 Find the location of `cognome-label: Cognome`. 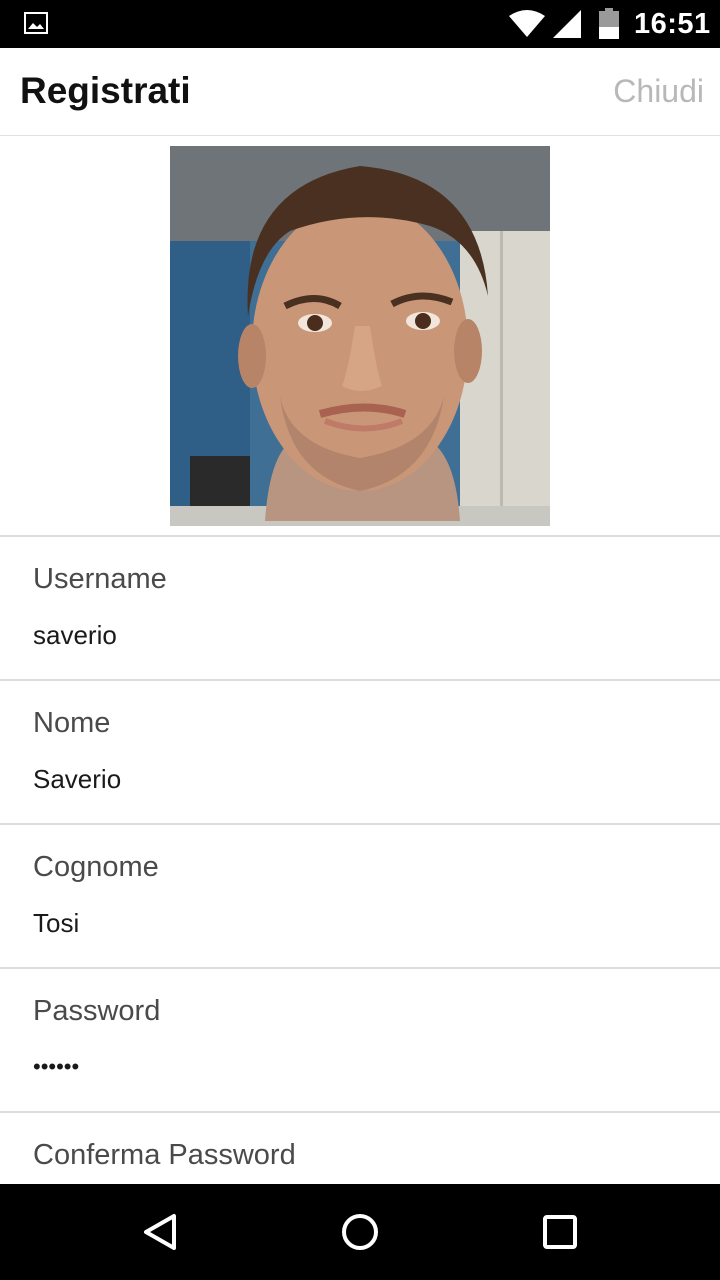

cognome-label: Cognome is located at coordinates (96, 867).